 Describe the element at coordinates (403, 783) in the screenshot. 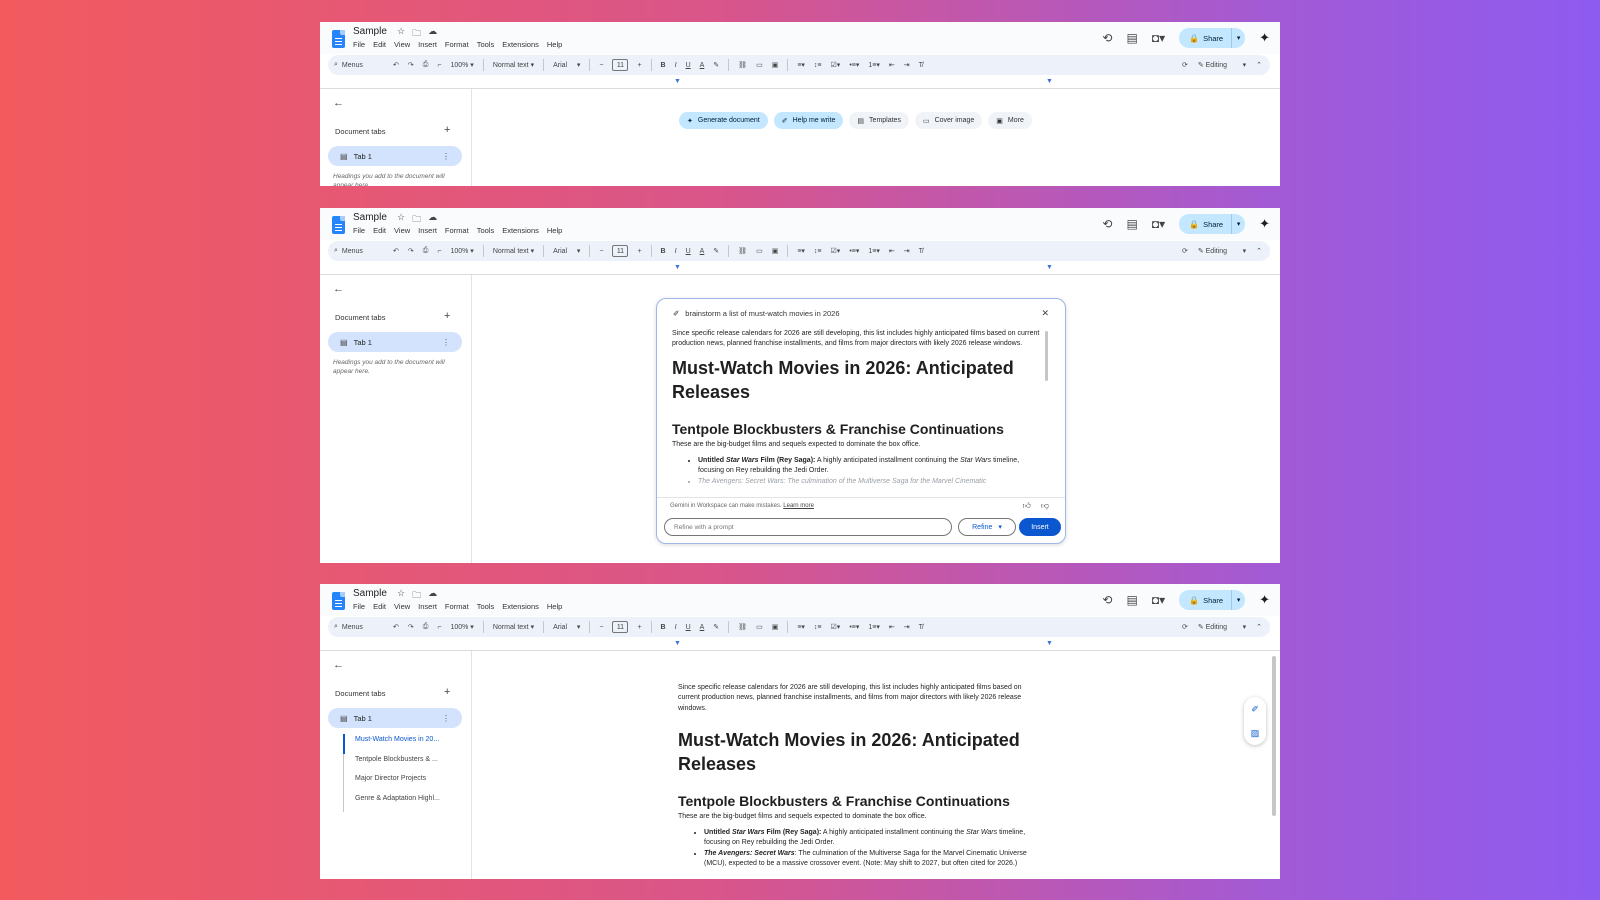

I see `outline-item: Major Director Projects` at that location.